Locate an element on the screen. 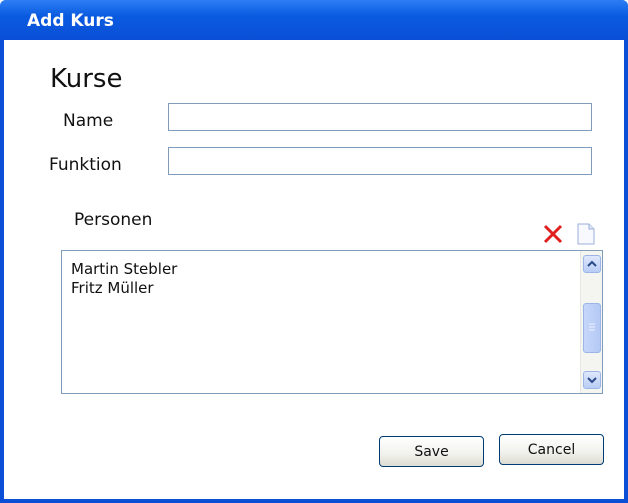 Image resolution: width=628 pixels, height=503 pixels. scroll-down-button is located at coordinates (592, 380).